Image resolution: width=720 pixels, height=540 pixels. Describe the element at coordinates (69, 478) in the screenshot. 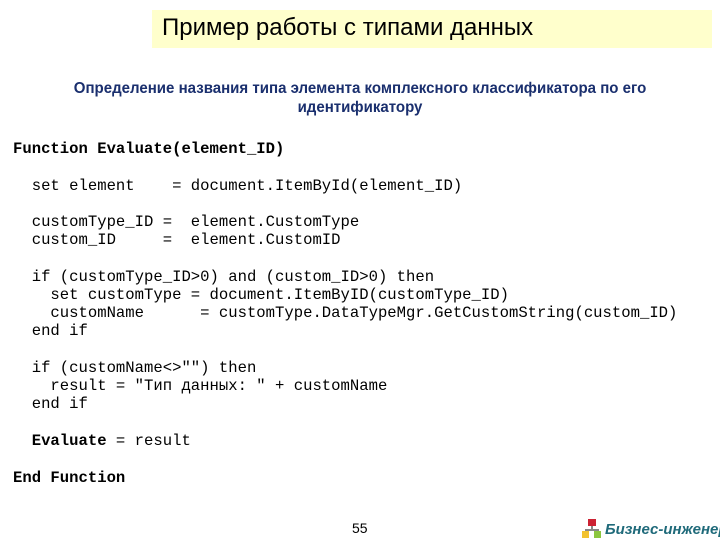

I see `code-line-end-function: End Function` at that location.